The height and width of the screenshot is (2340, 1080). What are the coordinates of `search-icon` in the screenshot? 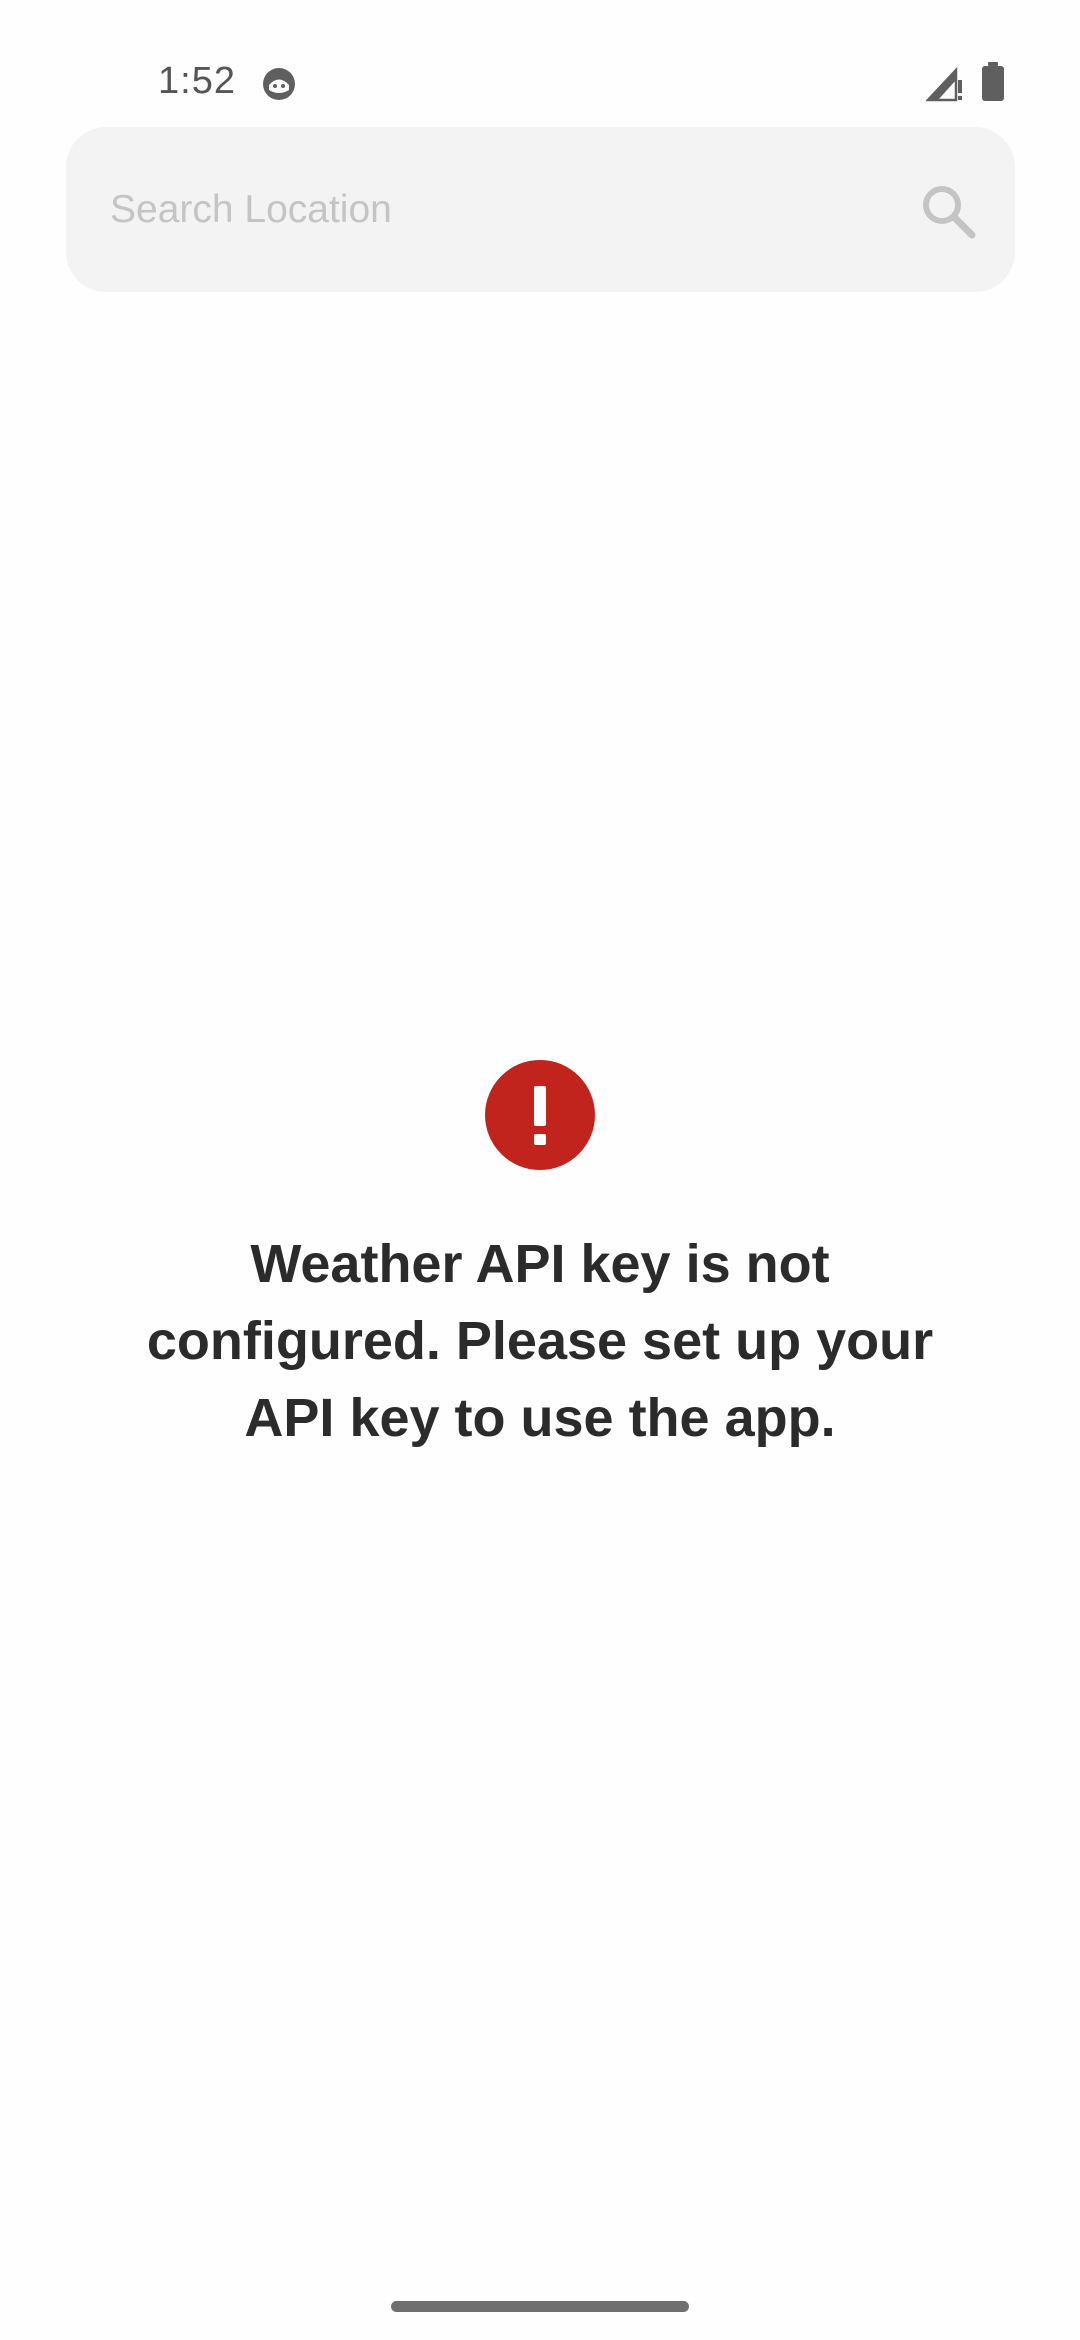 It's located at (948, 211).